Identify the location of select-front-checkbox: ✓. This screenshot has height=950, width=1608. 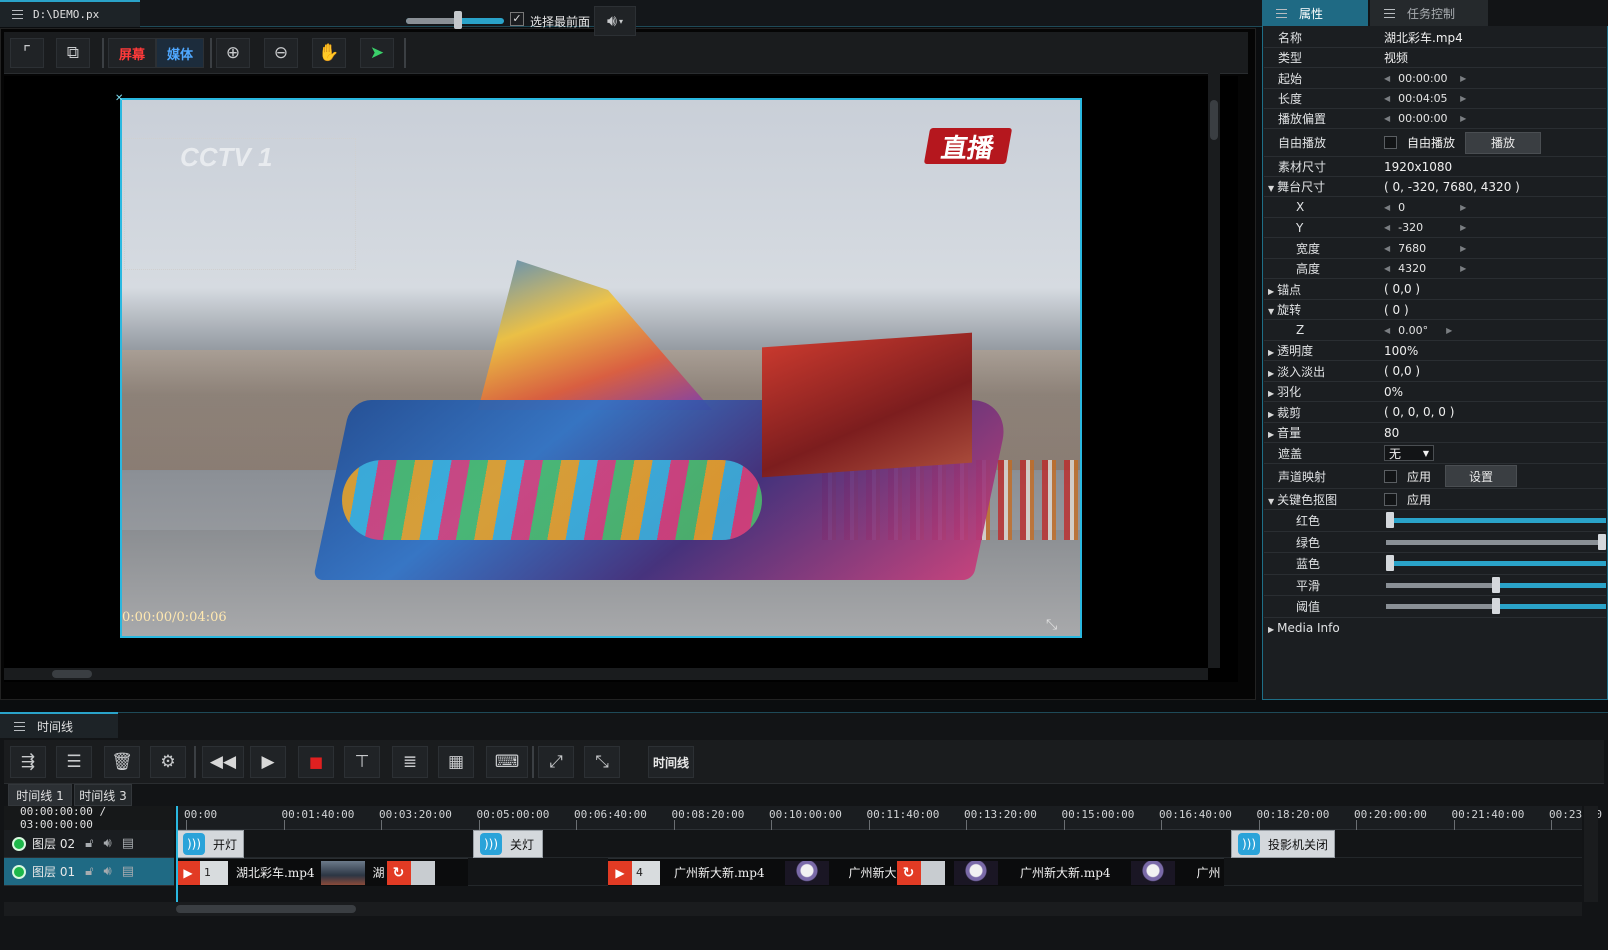
(517, 19).